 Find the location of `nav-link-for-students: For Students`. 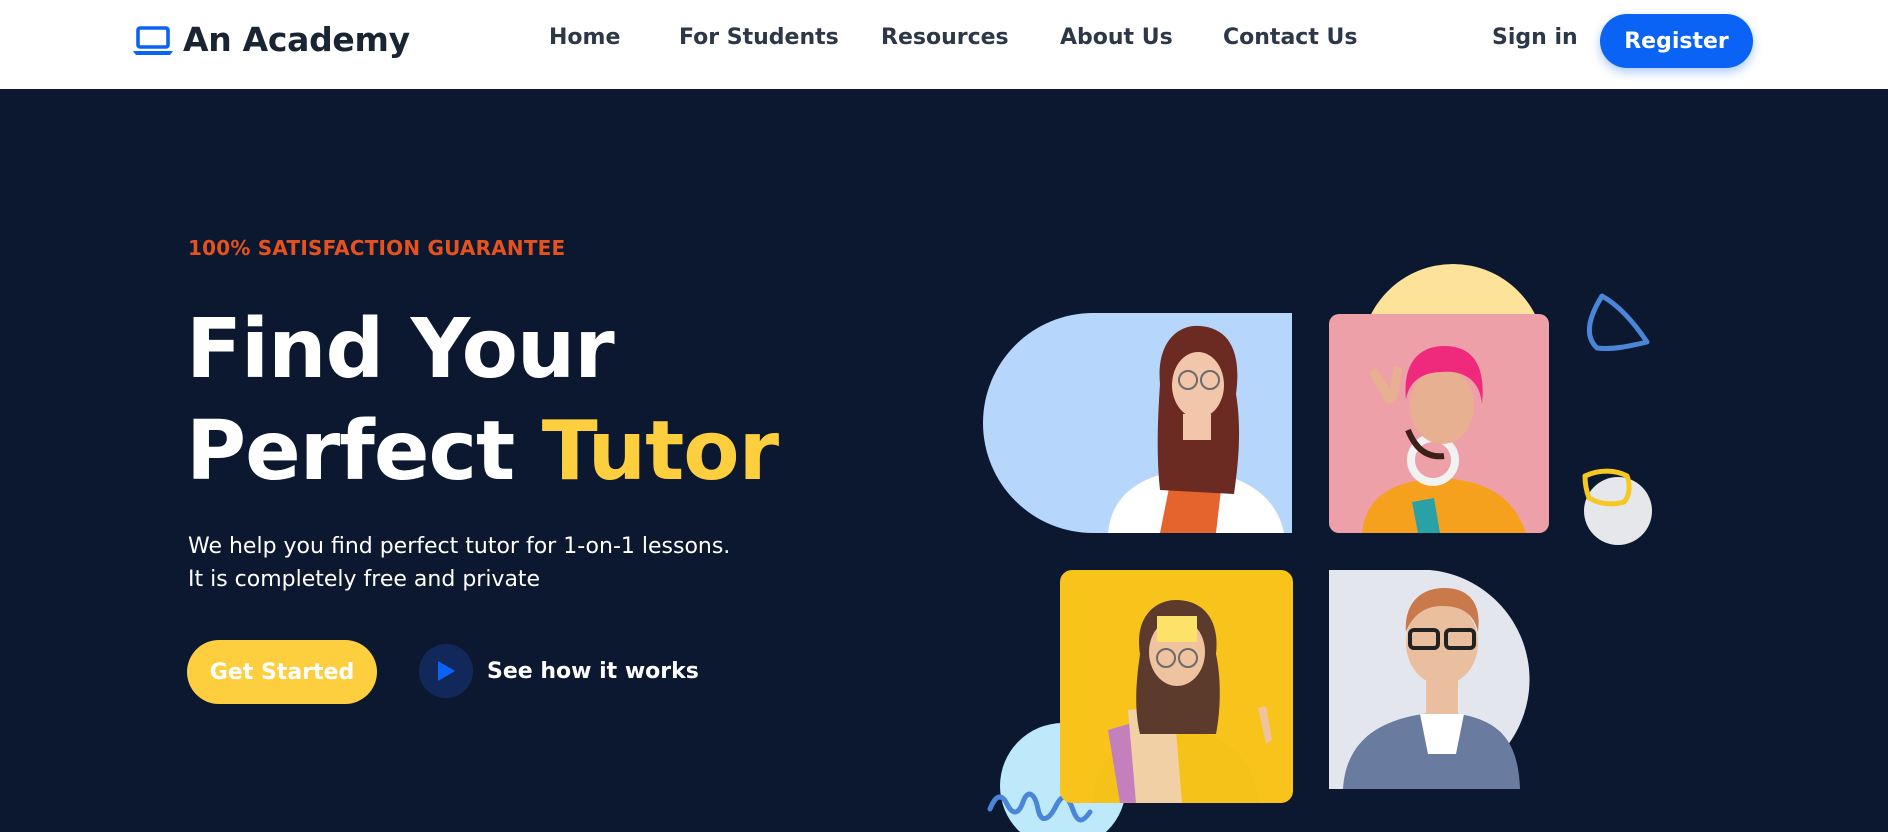

nav-link-for-students: For Students is located at coordinates (759, 37).